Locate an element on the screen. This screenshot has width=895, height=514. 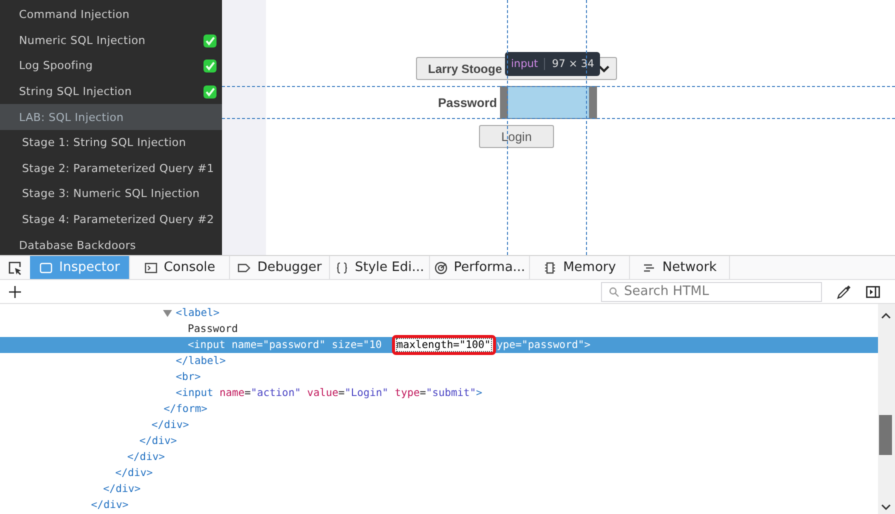
select-value: Larry Stooge is located at coordinates (465, 69).